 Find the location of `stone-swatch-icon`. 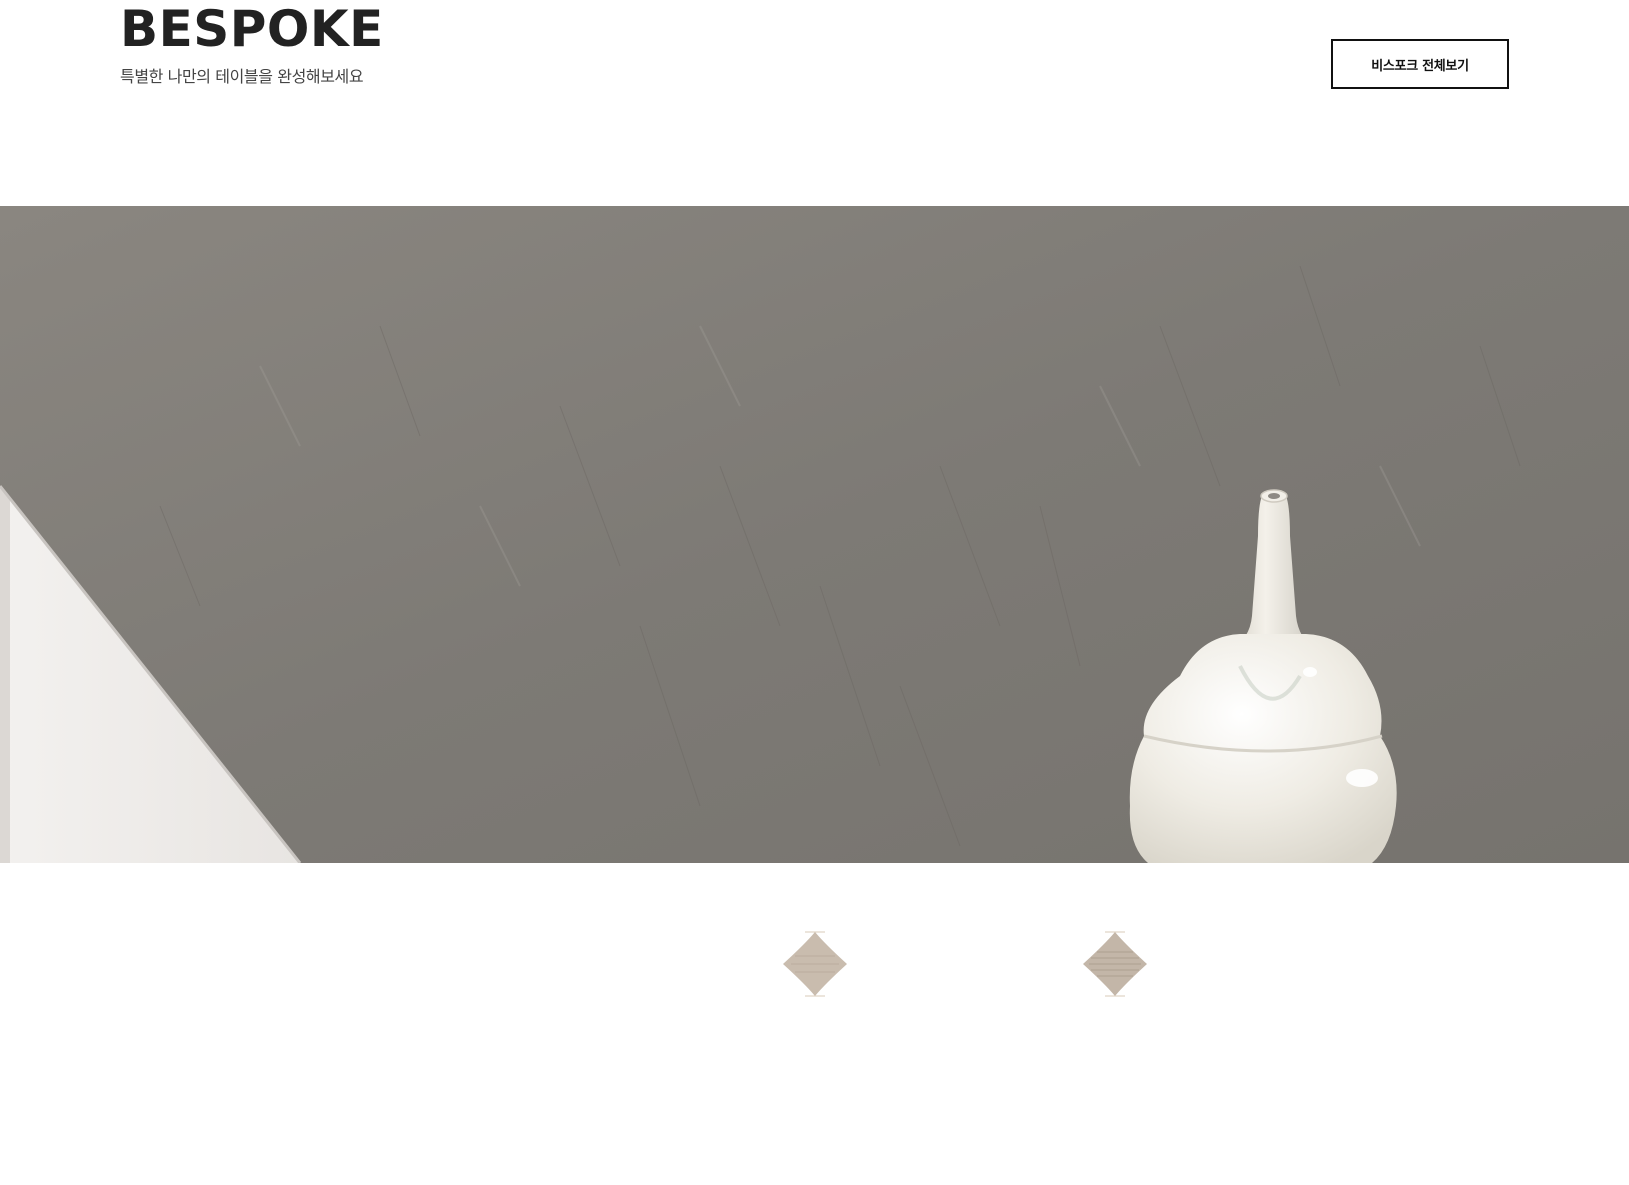

stone-swatch-icon is located at coordinates (815, 964).